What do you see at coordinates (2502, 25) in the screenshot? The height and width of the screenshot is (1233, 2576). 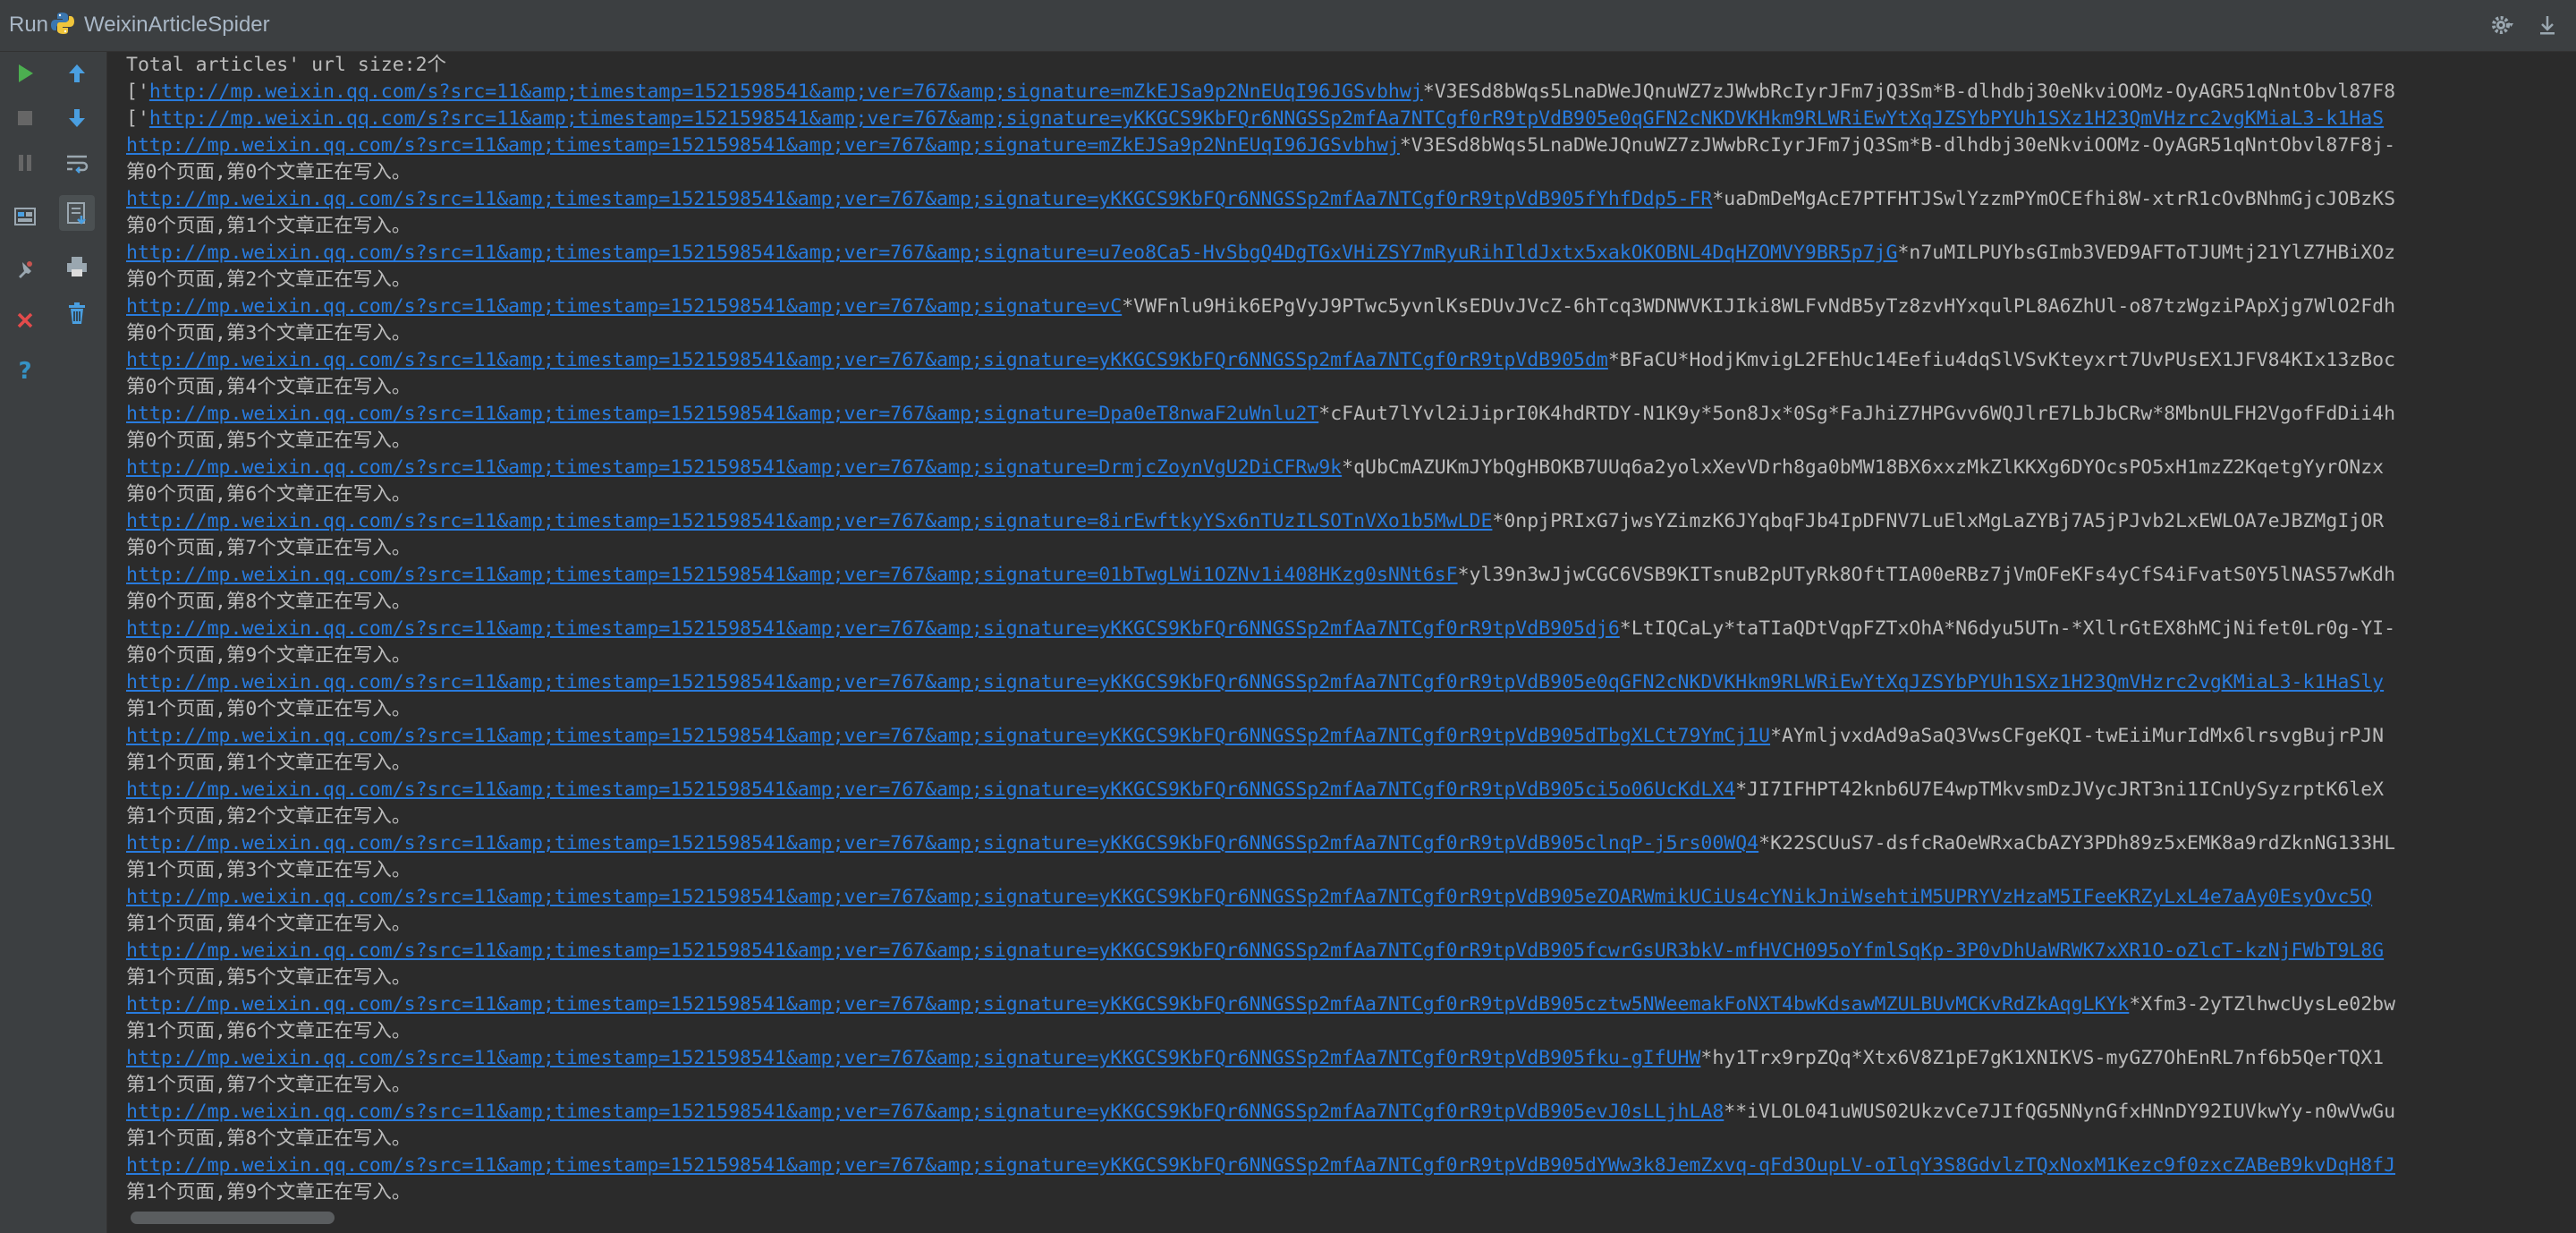 I see `gear-icon` at bounding box center [2502, 25].